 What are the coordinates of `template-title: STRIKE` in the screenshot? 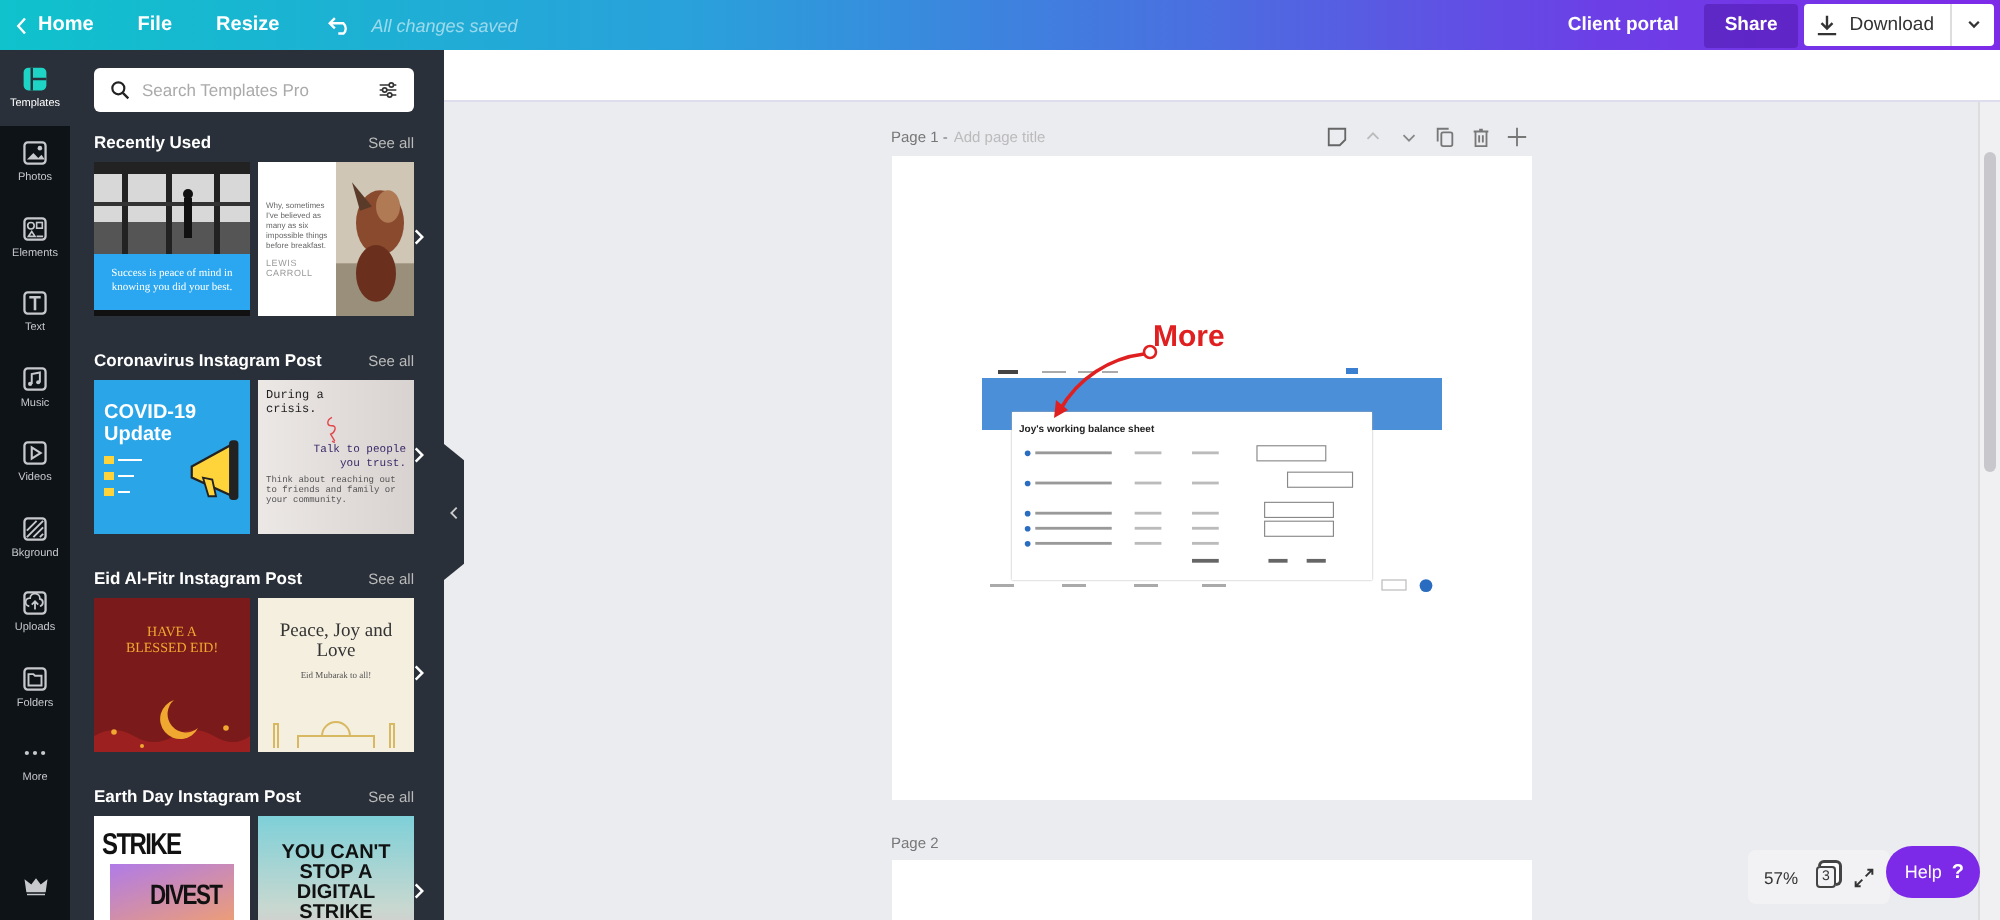 It's located at (141, 845).